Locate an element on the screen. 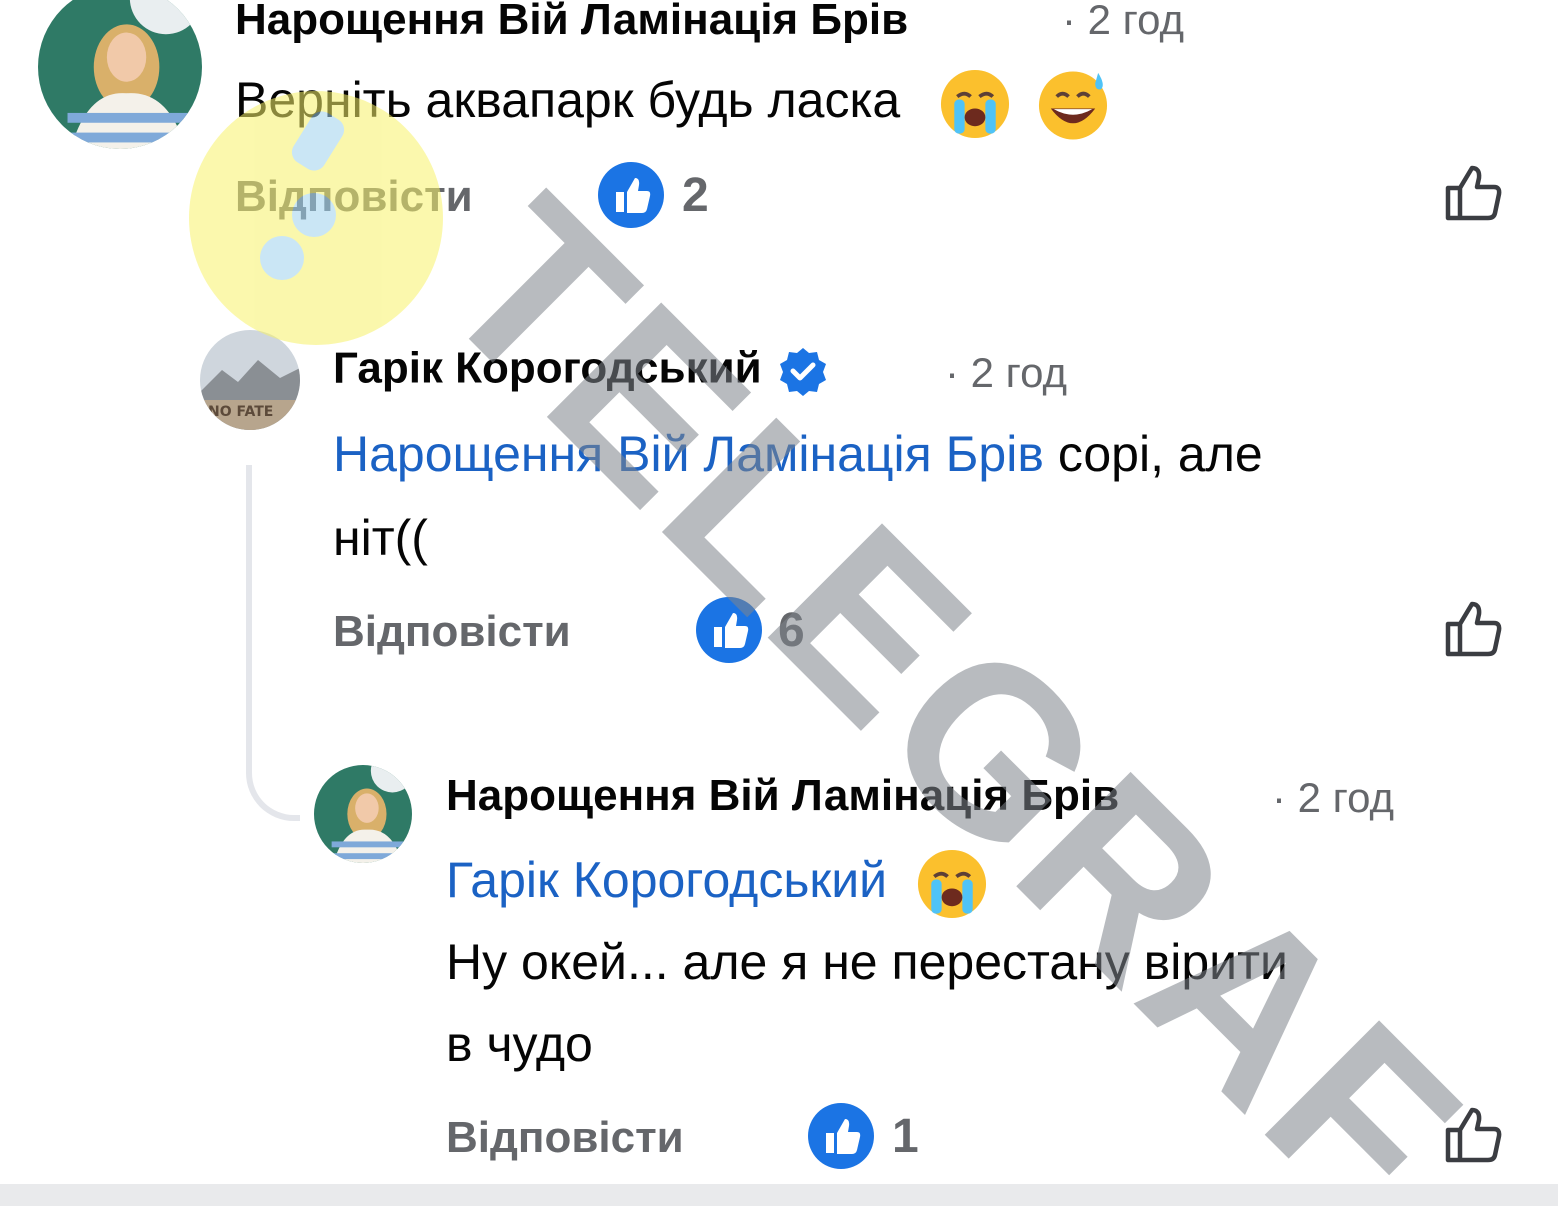 The width and height of the screenshot is (1558, 1206). svg-text: NO FATE is located at coordinates (240, 412).